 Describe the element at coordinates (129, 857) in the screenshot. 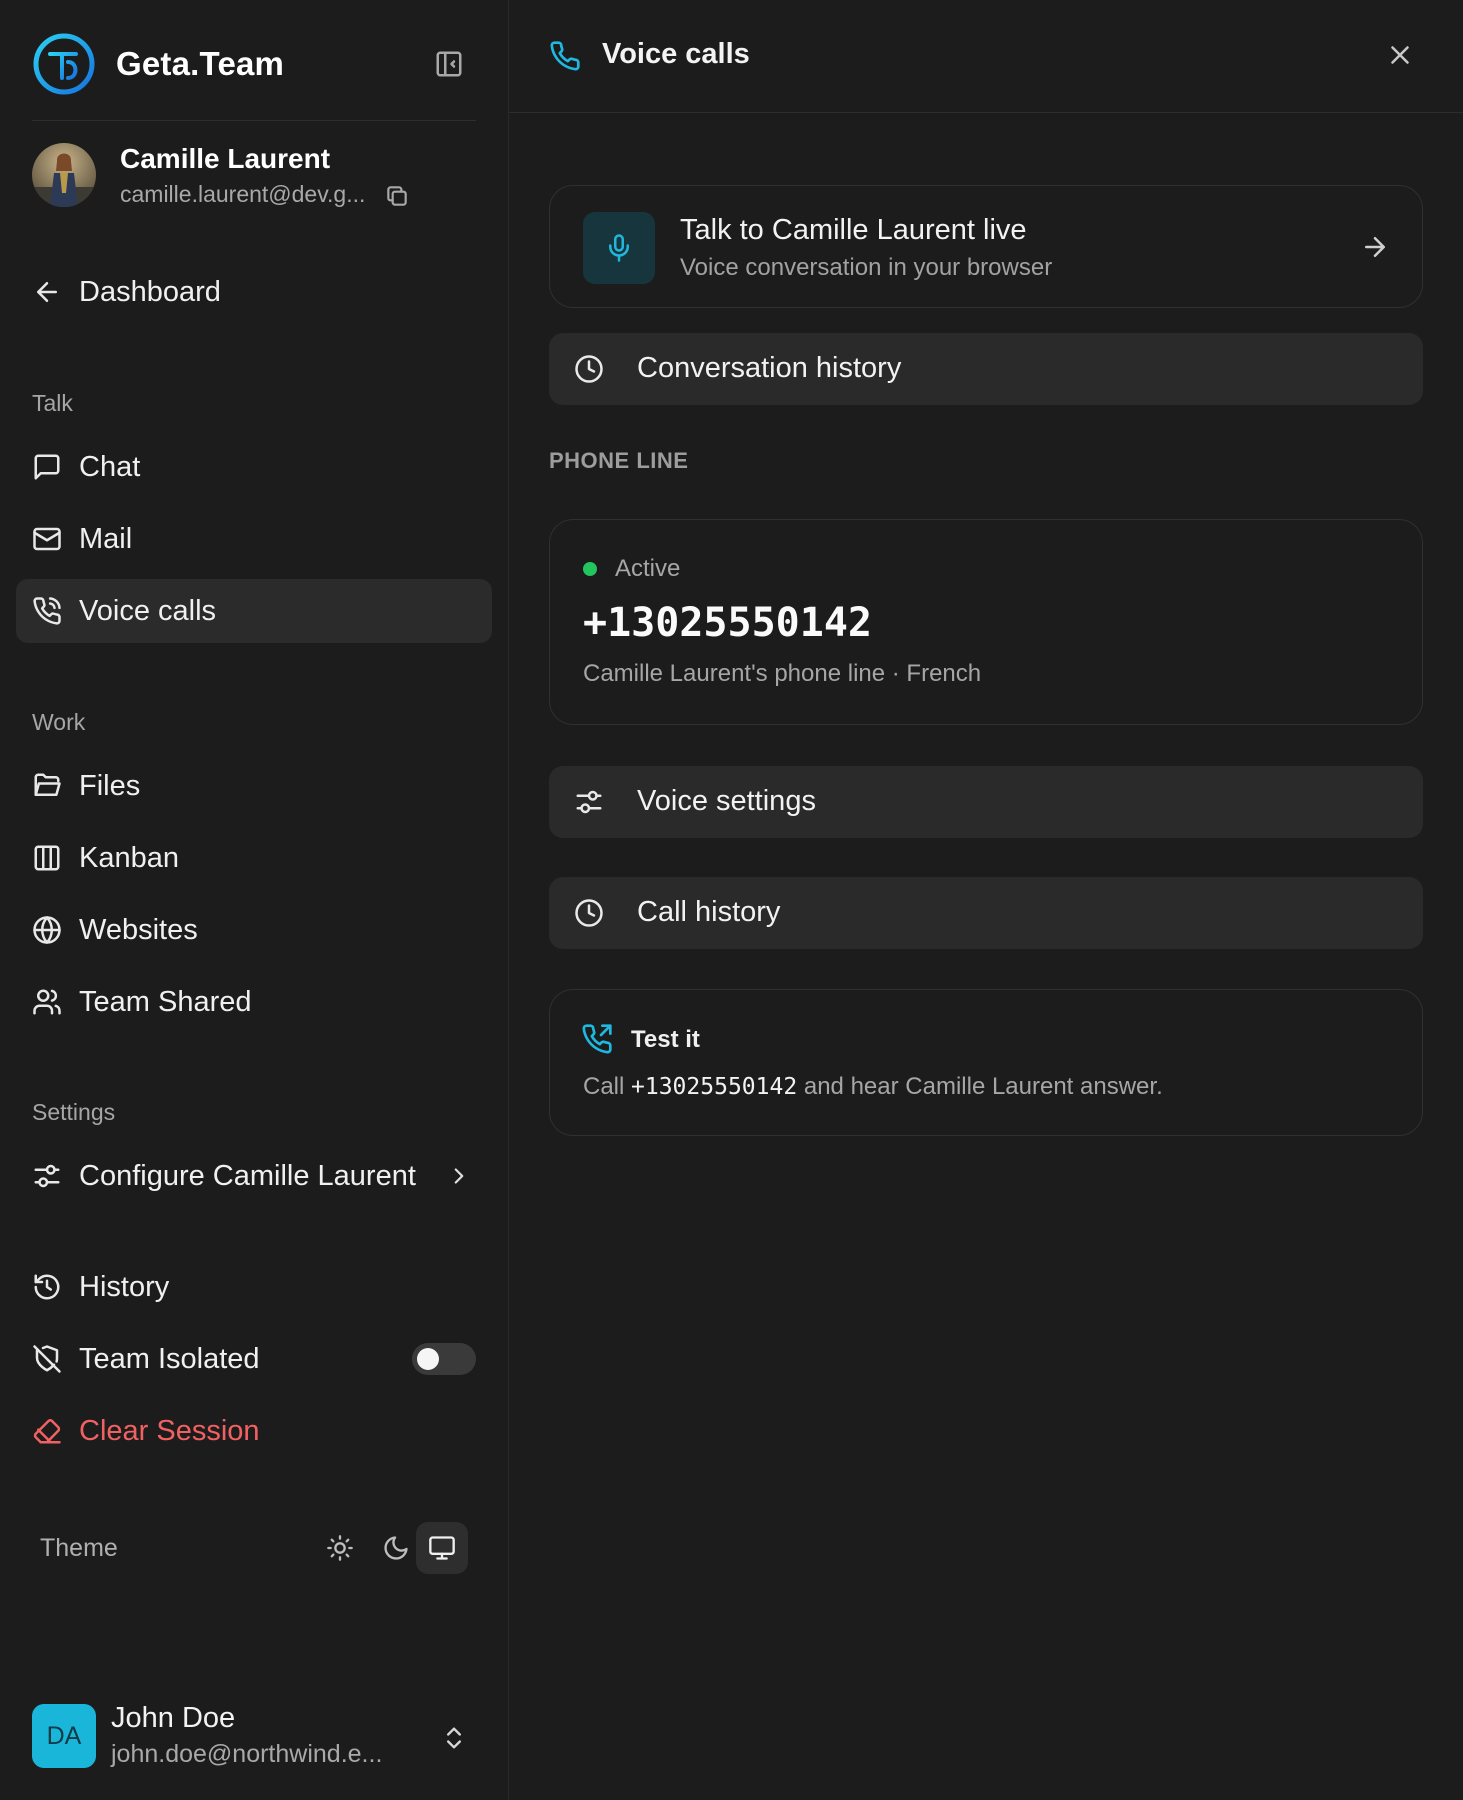

I see `nav-kanban-label: Kanban` at that location.